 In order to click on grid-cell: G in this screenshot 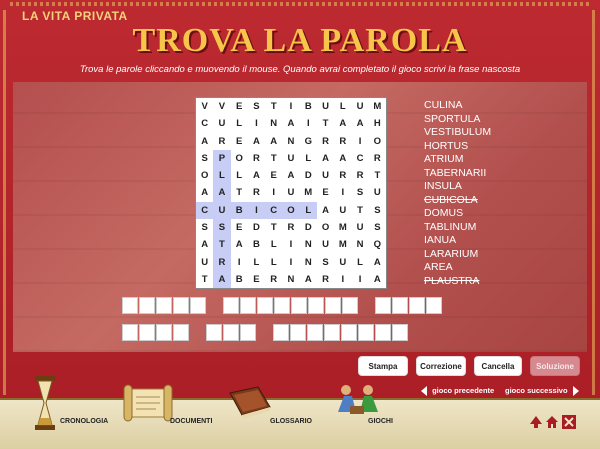, I will do `click(308, 141)`.